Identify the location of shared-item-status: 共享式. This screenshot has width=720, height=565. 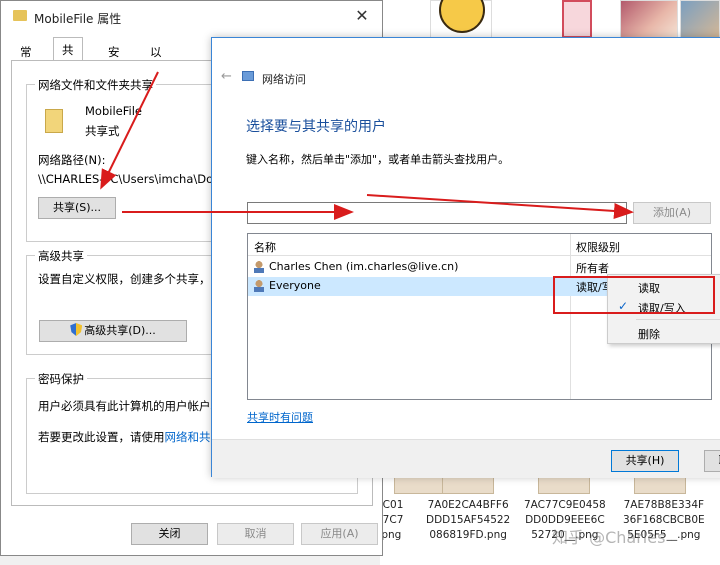
(102, 131).